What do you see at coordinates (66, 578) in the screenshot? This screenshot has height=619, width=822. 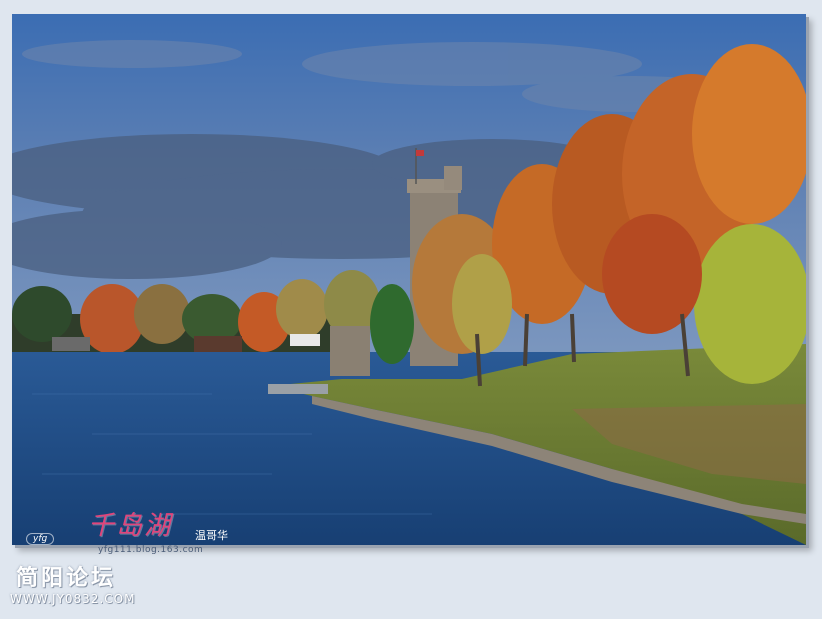 I see `forum-name: 简阳论坛` at bounding box center [66, 578].